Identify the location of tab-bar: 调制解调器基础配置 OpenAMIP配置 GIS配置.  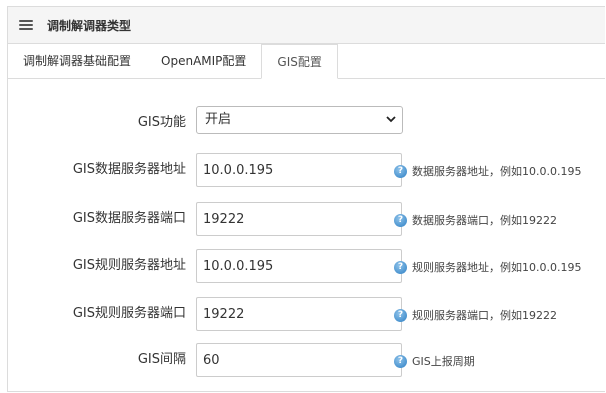
(306, 61).